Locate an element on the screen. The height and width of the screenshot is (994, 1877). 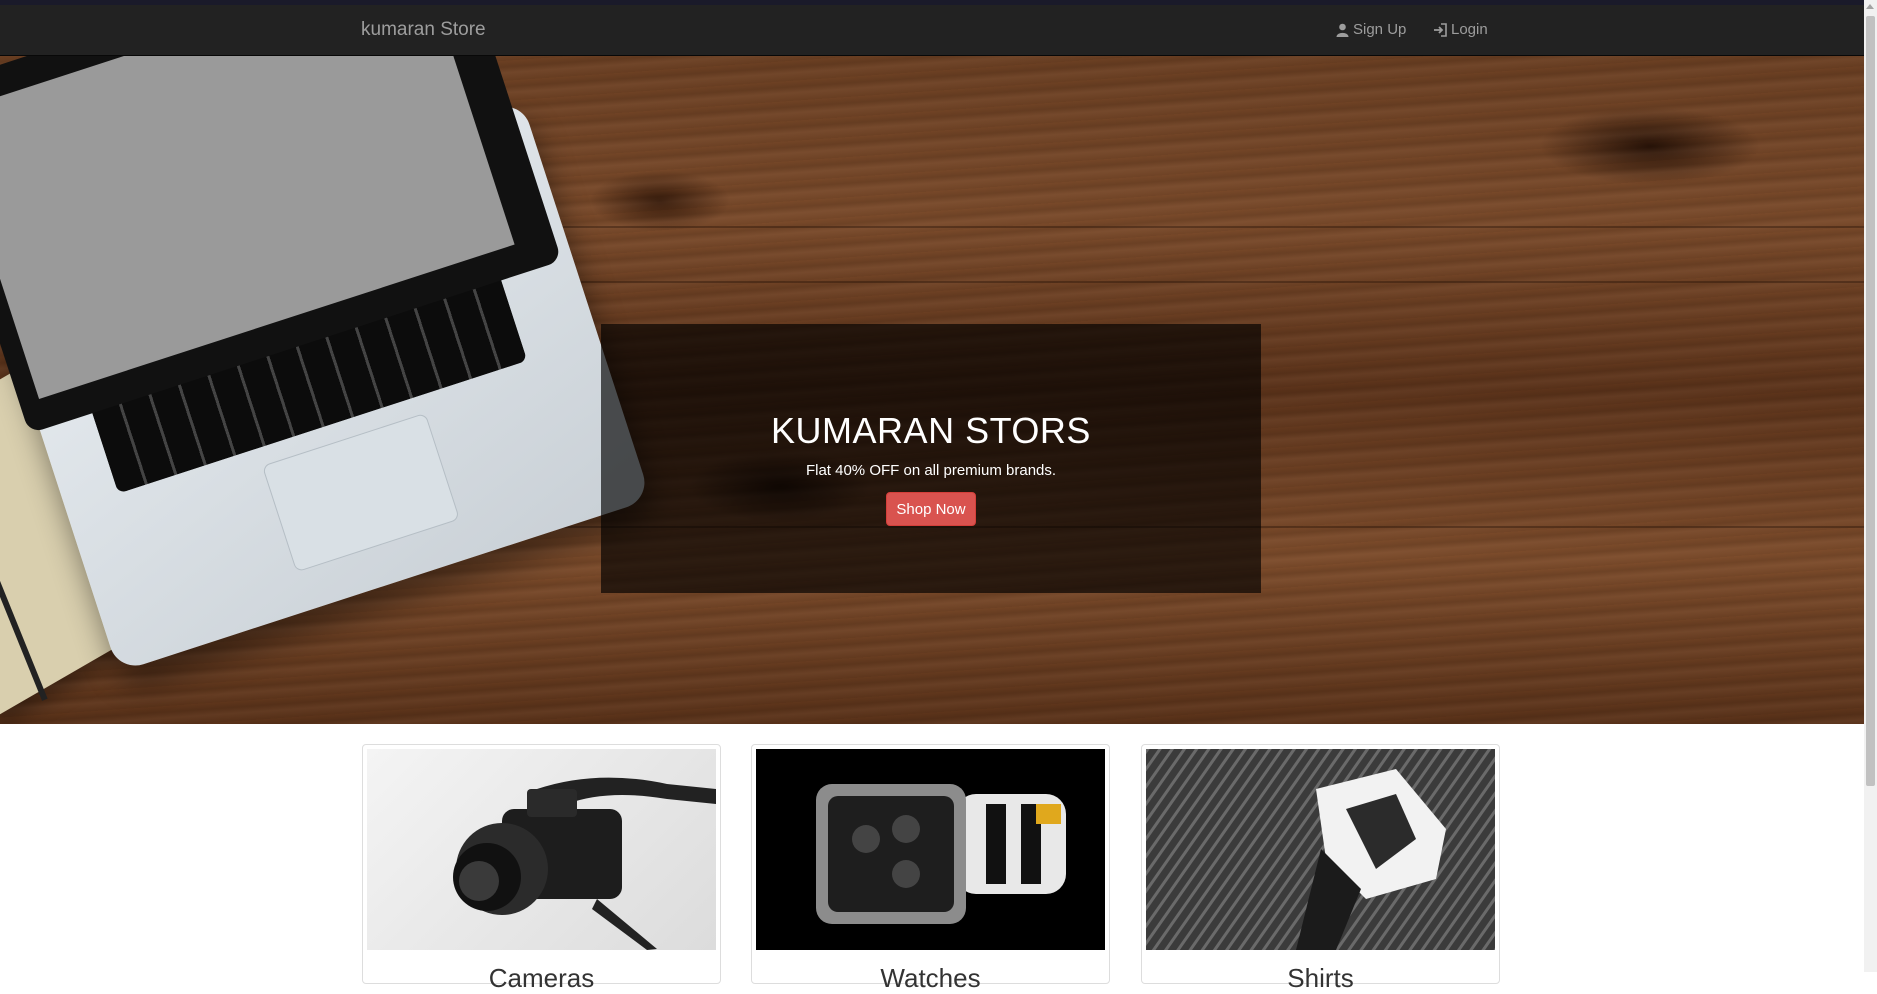
user-icon is located at coordinates (1342, 30).